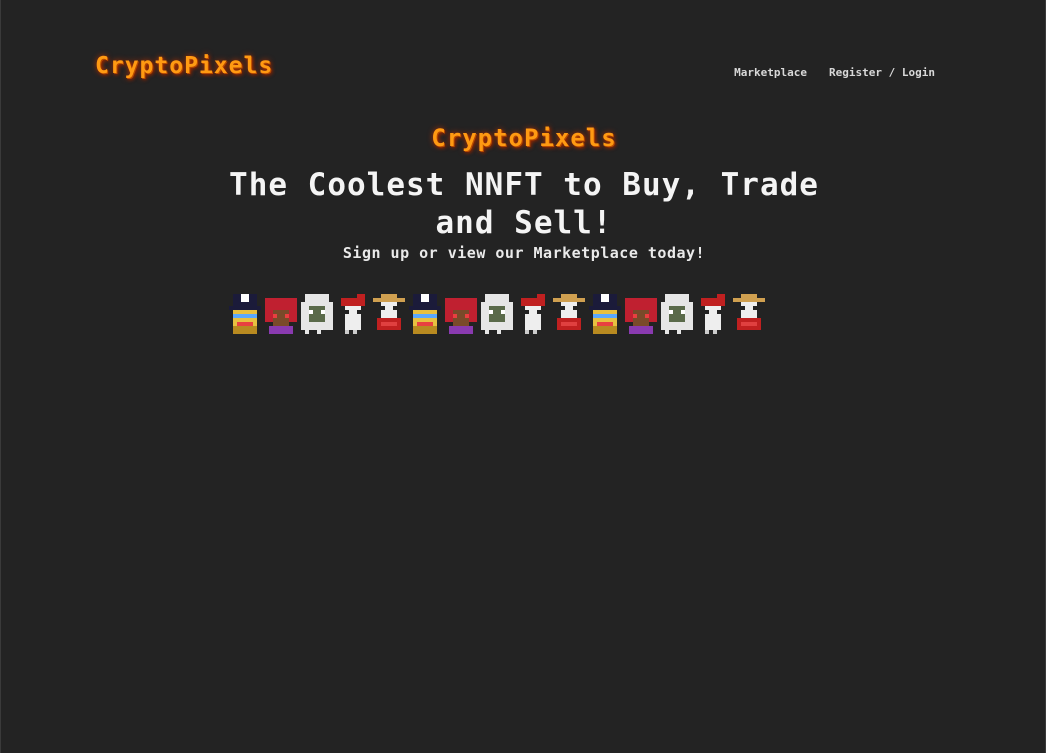 Image resolution: width=1046 pixels, height=753 pixels. I want to click on pixel-character-row, so click(497, 314).